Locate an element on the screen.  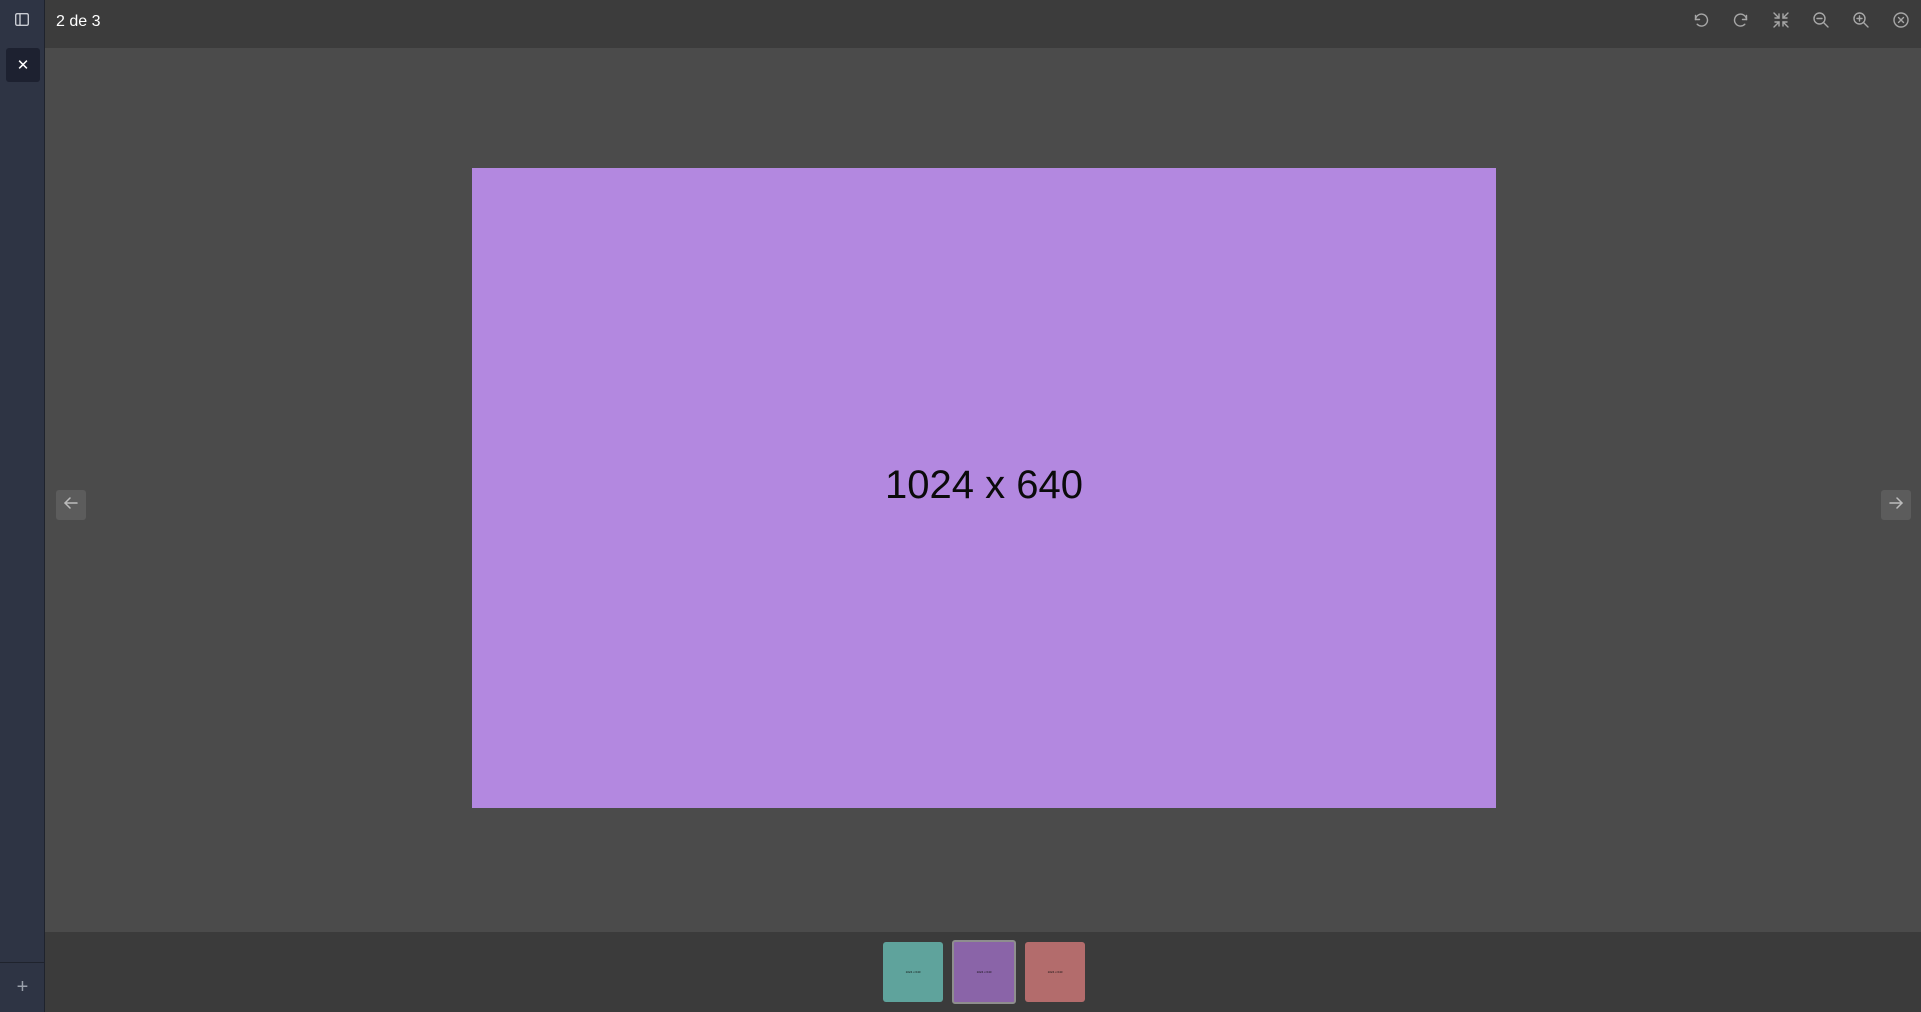
previous-image-button is located at coordinates (71, 505).